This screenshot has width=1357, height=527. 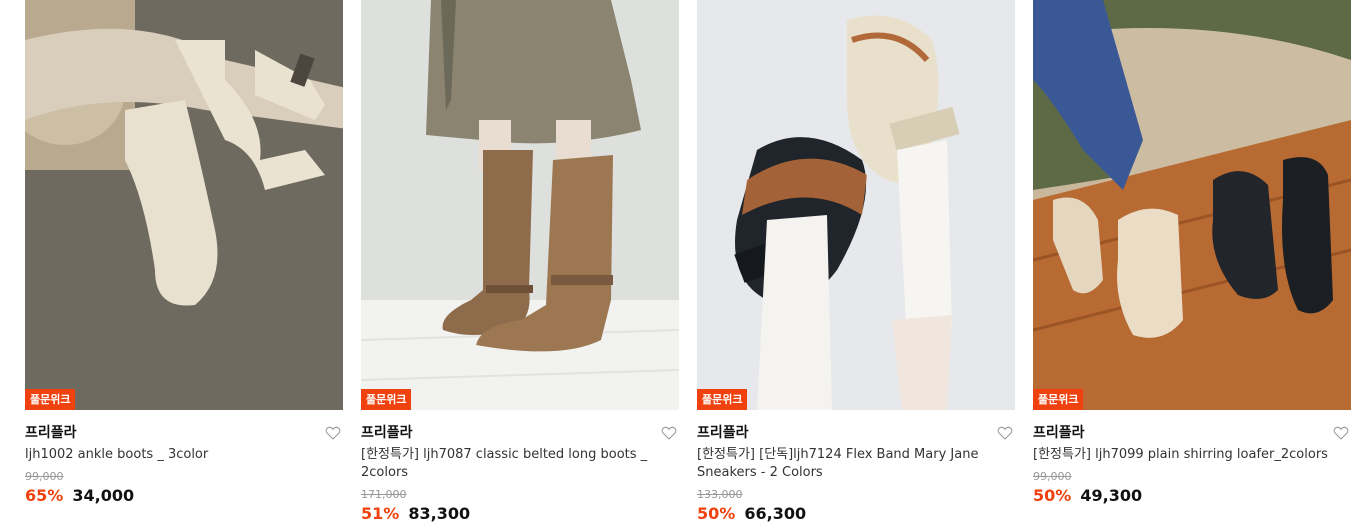 What do you see at coordinates (384, 494) in the screenshot?
I see `original-price: 171,000` at bounding box center [384, 494].